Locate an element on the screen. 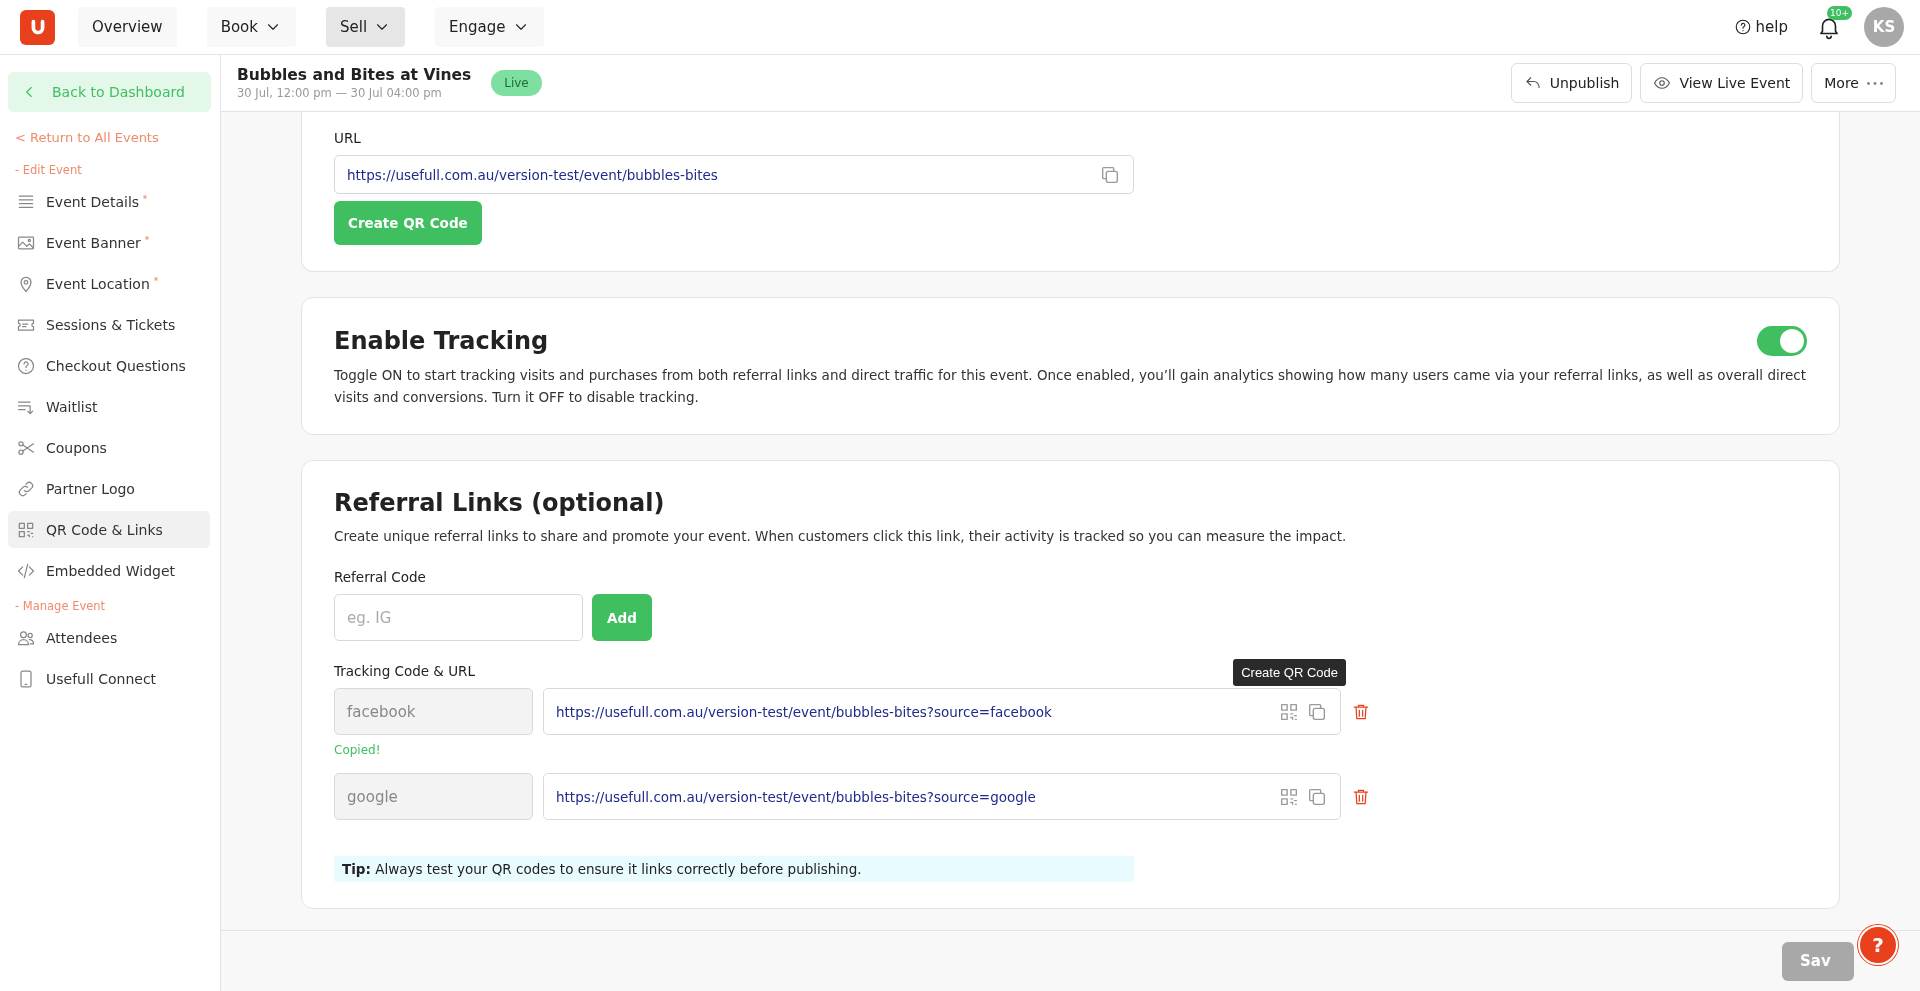  sidebar-item: Partner Logo is located at coordinates (109, 488).